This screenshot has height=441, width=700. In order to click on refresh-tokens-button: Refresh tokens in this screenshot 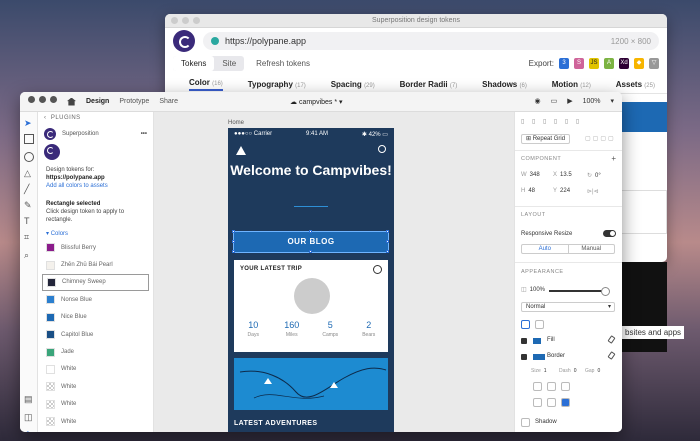, I will do `click(283, 63)`.